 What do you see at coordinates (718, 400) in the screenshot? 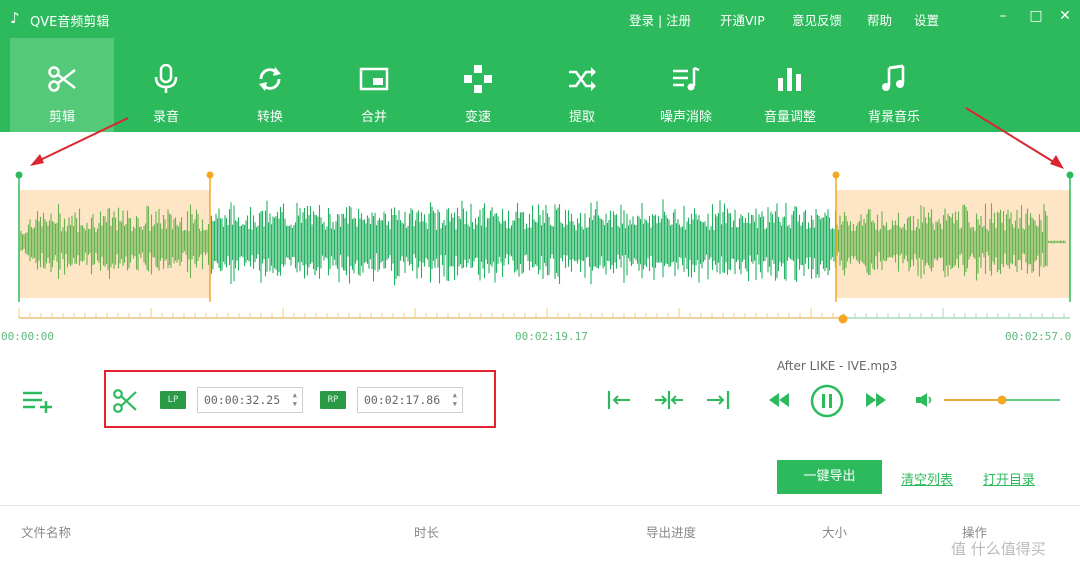
I see `jump-to-end-icon` at bounding box center [718, 400].